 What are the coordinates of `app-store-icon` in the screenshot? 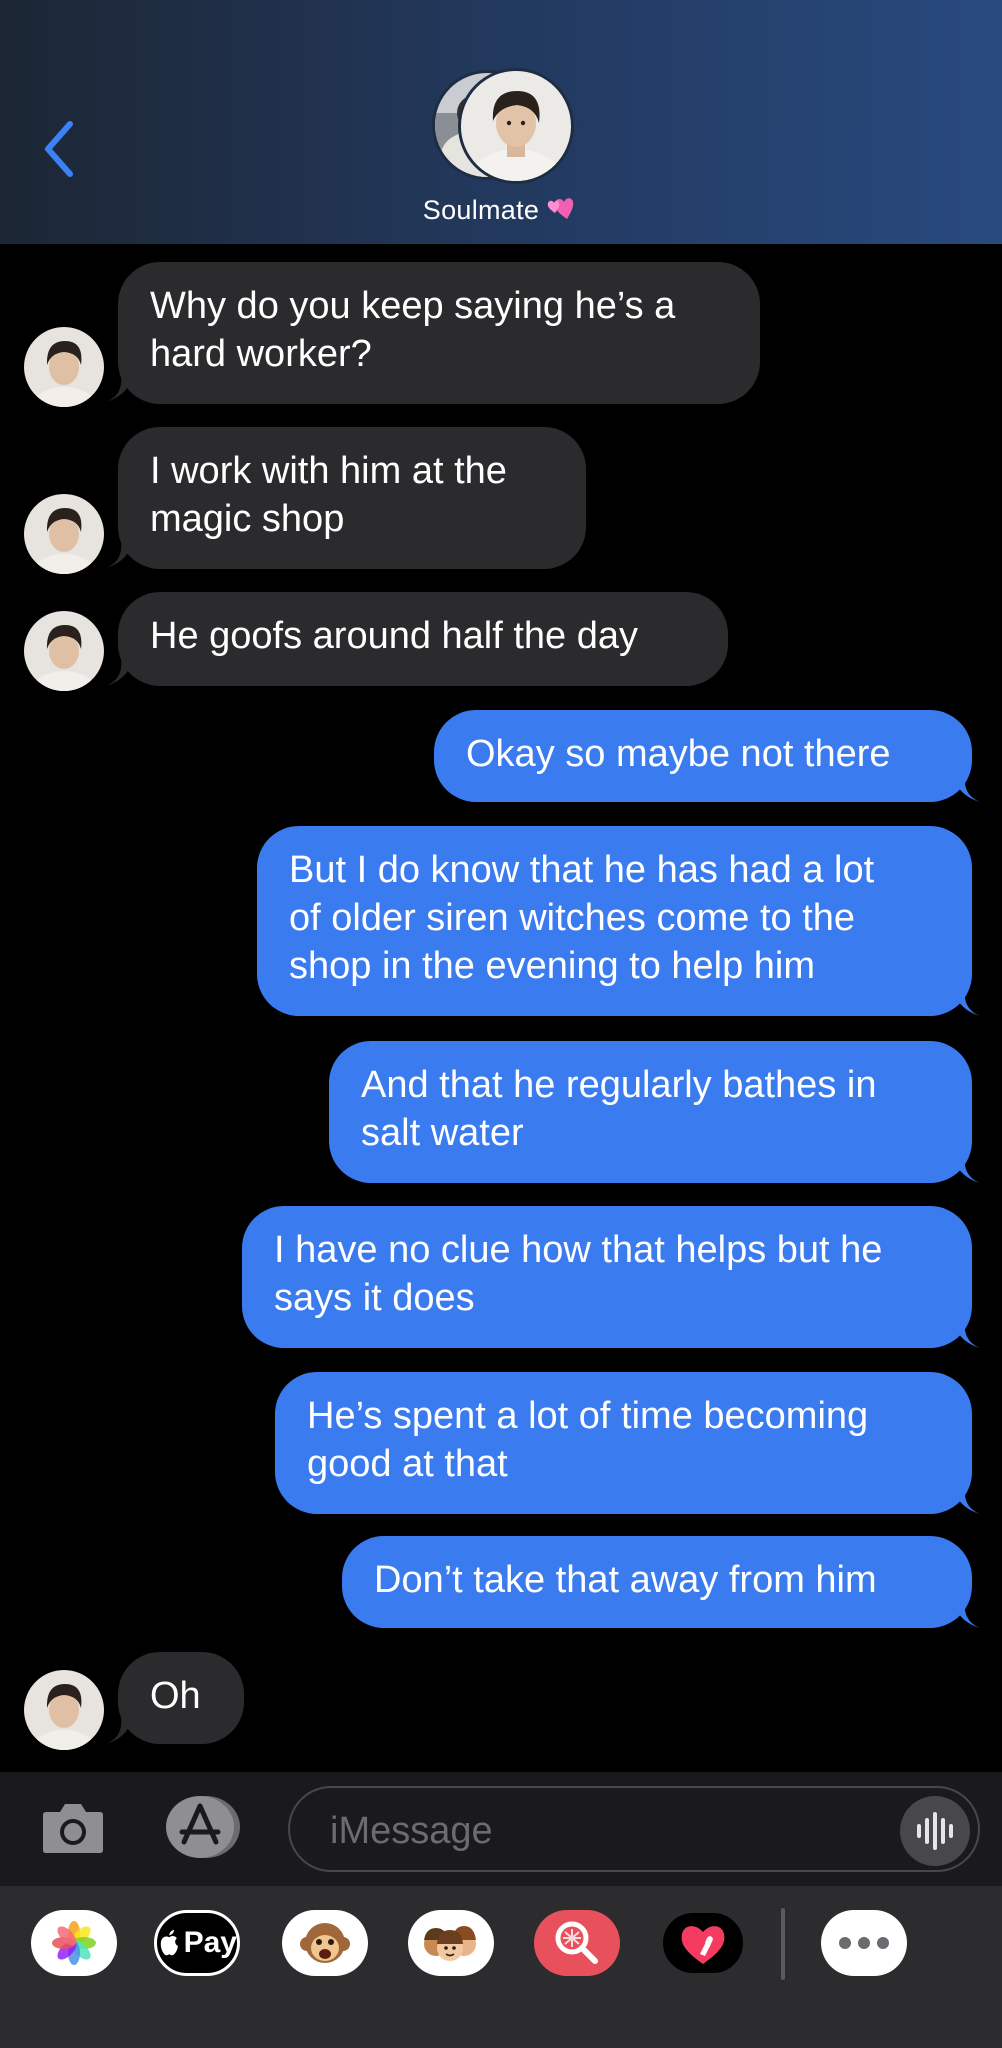 It's located at (201, 1827).